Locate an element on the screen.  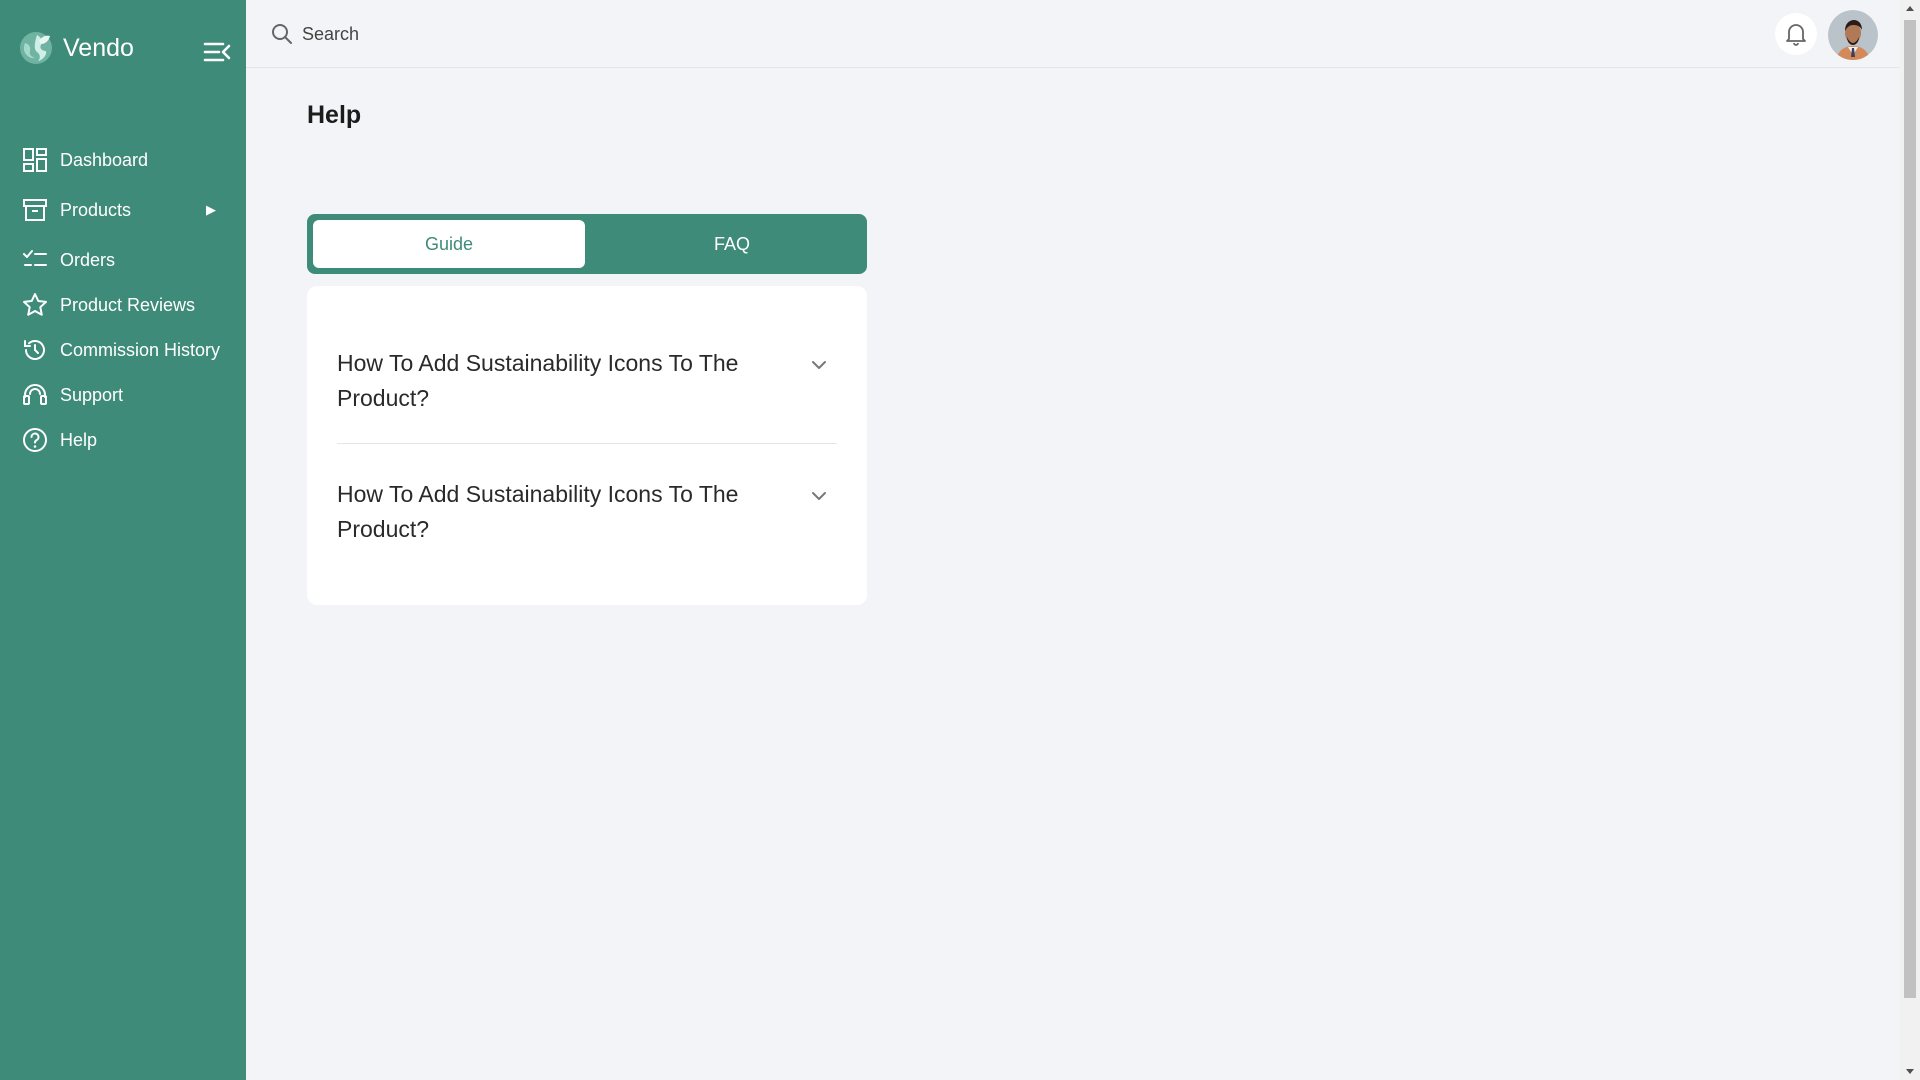
brand: Vendo is located at coordinates (76, 48).